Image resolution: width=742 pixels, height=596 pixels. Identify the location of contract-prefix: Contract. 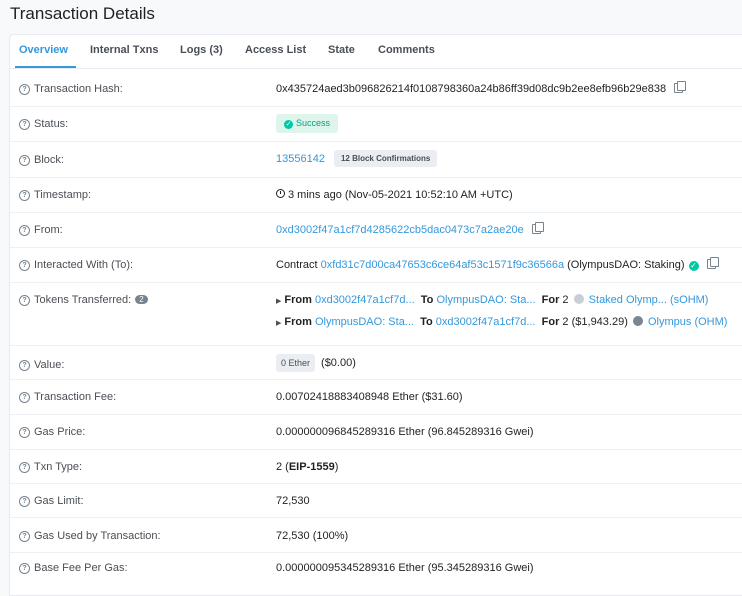
(297, 265).